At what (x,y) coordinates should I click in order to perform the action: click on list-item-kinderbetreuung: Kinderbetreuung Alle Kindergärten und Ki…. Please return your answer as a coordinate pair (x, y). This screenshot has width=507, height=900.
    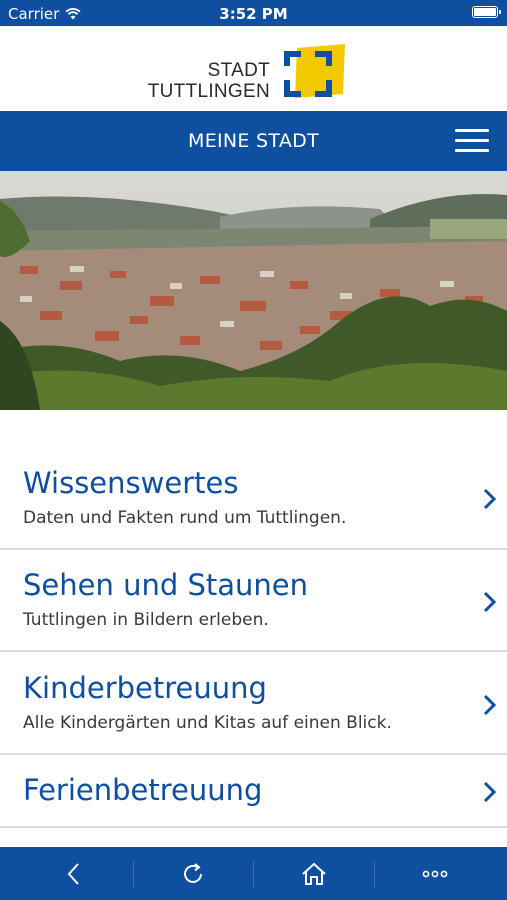
    Looking at the image, I should click on (253, 707).